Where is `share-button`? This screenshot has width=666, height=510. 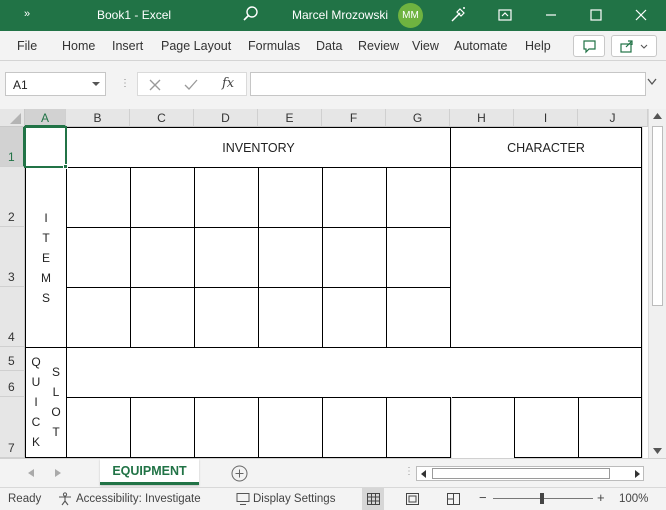 share-button is located at coordinates (634, 46).